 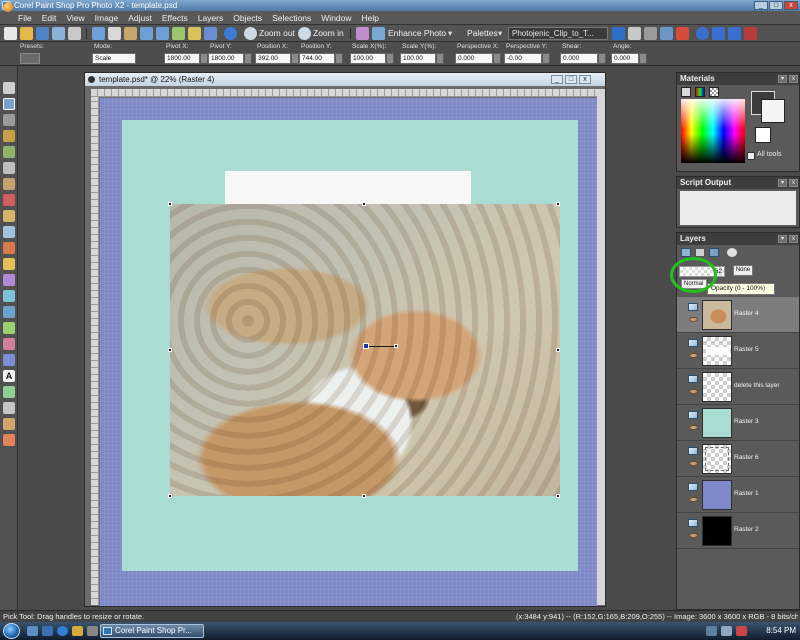 I want to click on script-edit-icon, so click(x=634, y=33).